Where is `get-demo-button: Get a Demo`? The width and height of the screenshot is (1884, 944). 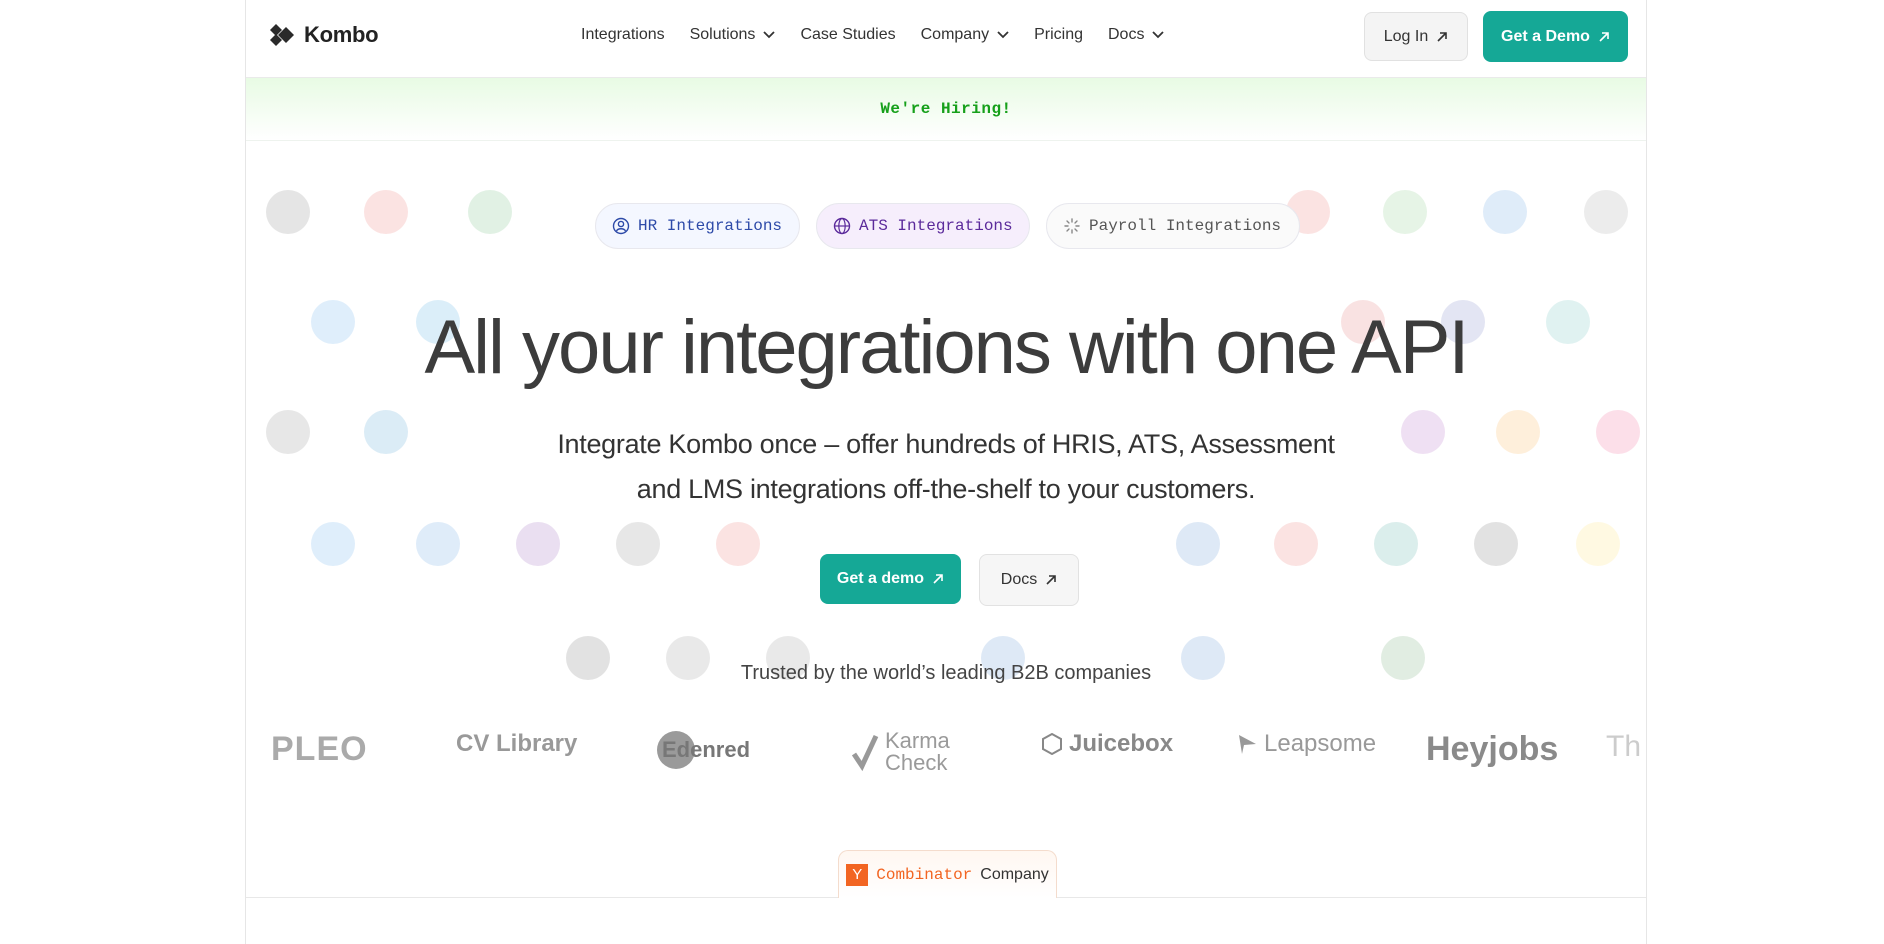
get-demo-button: Get a Demo is located at coordinates (1555, 36).